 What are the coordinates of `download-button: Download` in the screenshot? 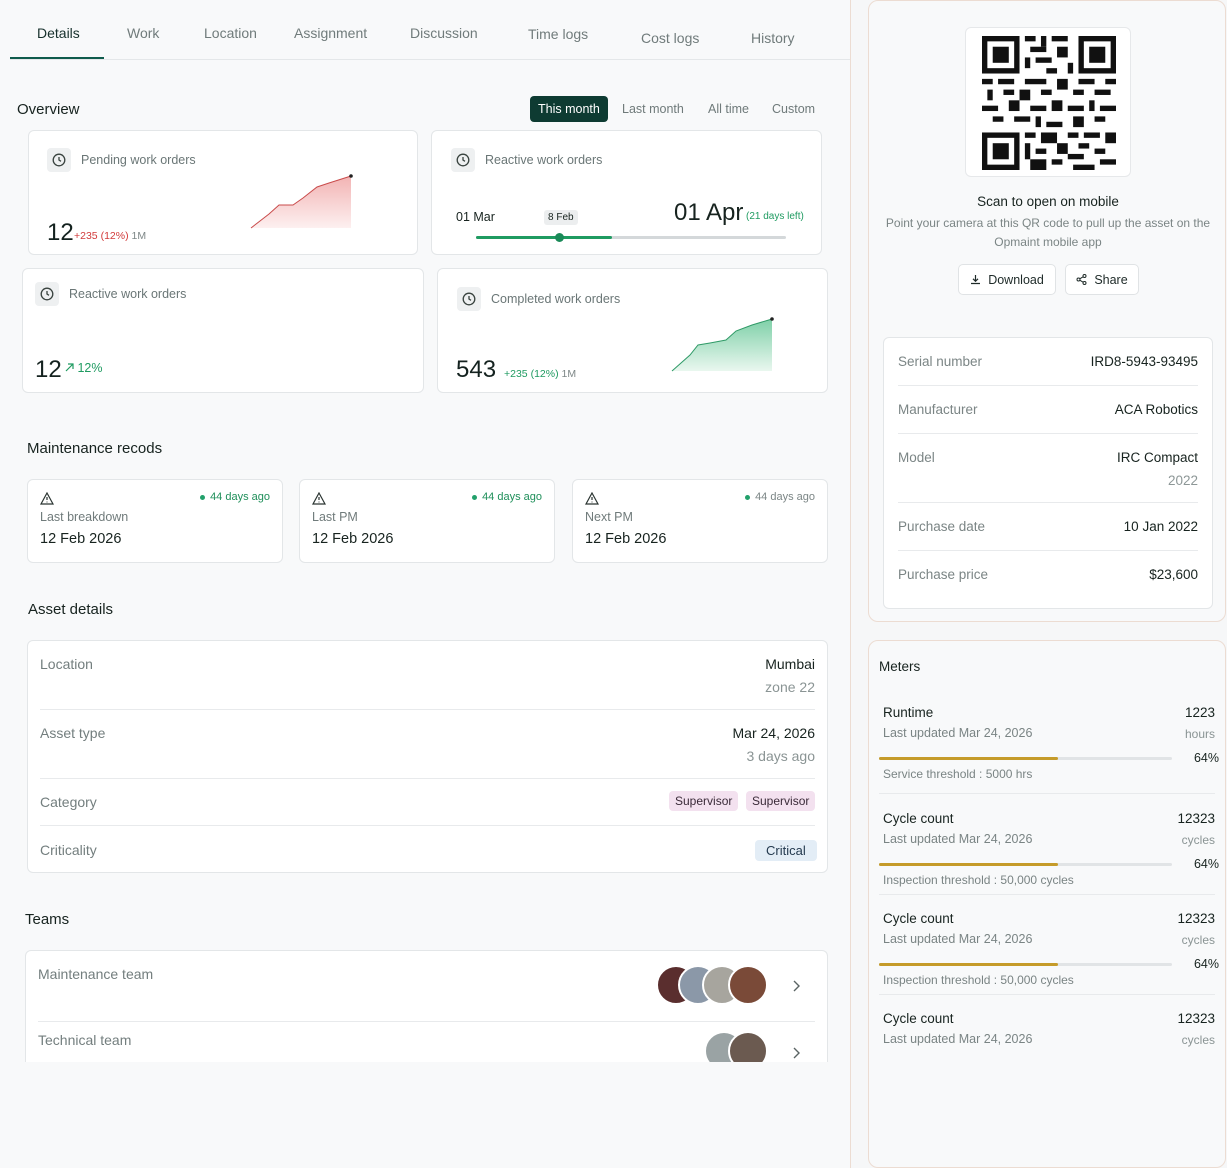 It's located at (1007, 279).